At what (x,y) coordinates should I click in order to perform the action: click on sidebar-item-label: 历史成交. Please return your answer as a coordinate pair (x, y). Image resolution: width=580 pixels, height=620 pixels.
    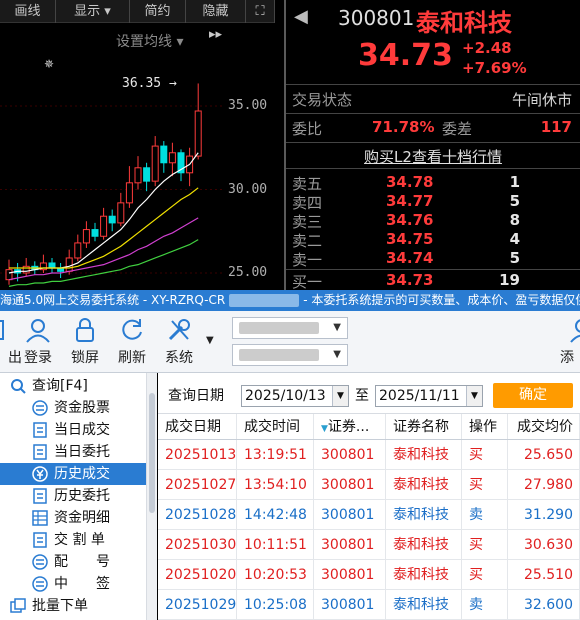
    Looking at the image, I should click on (82, 474).